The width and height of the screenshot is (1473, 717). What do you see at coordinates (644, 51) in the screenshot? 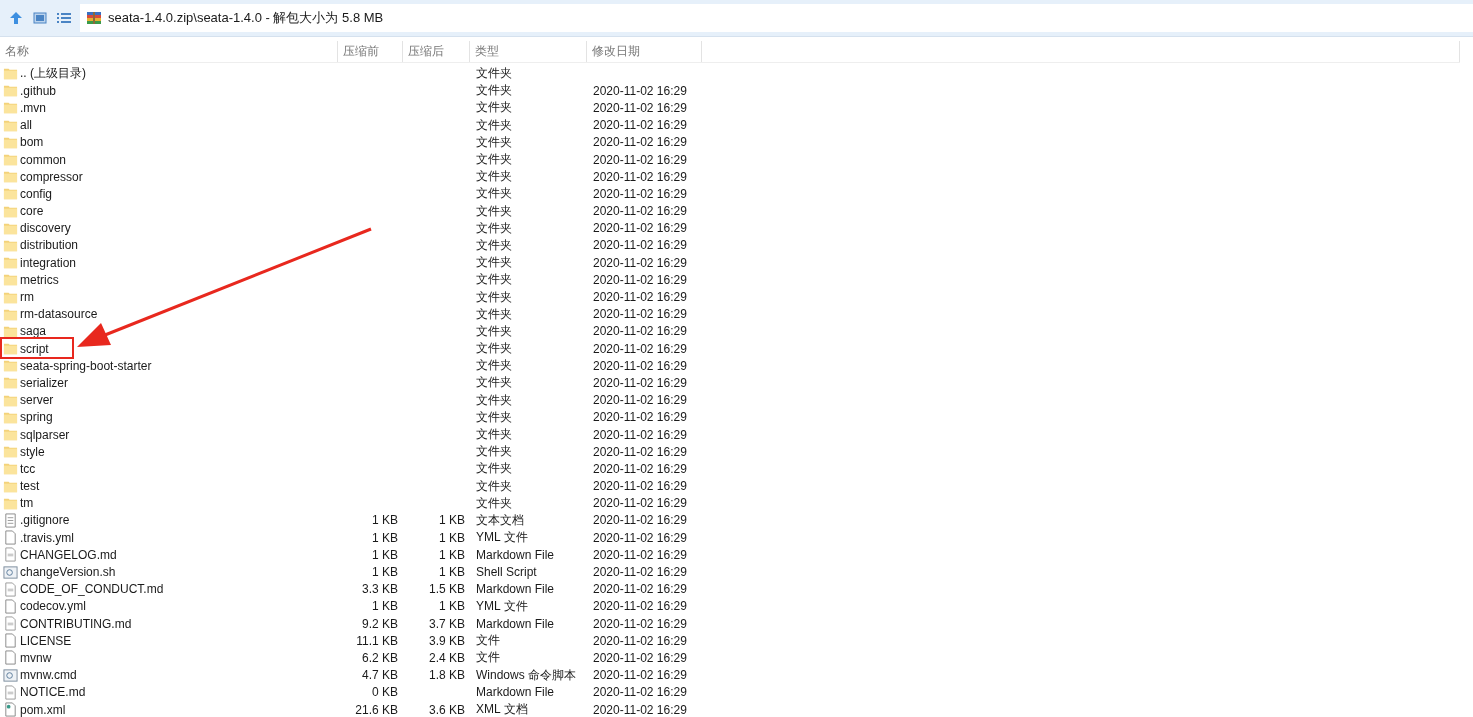
I see `column-header: 修改日期` at bounding box center [644, 51].